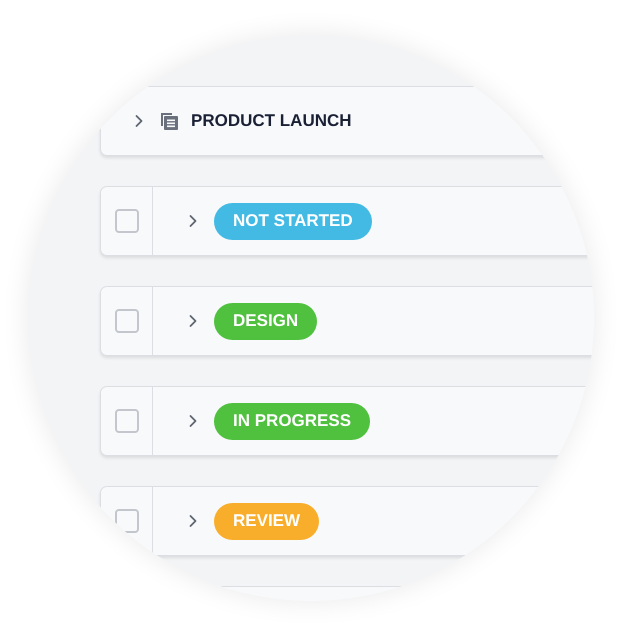 Image resolution: width=627 pixels, height=627 pixels. I want to click on documents-icon, so click(169, 121).